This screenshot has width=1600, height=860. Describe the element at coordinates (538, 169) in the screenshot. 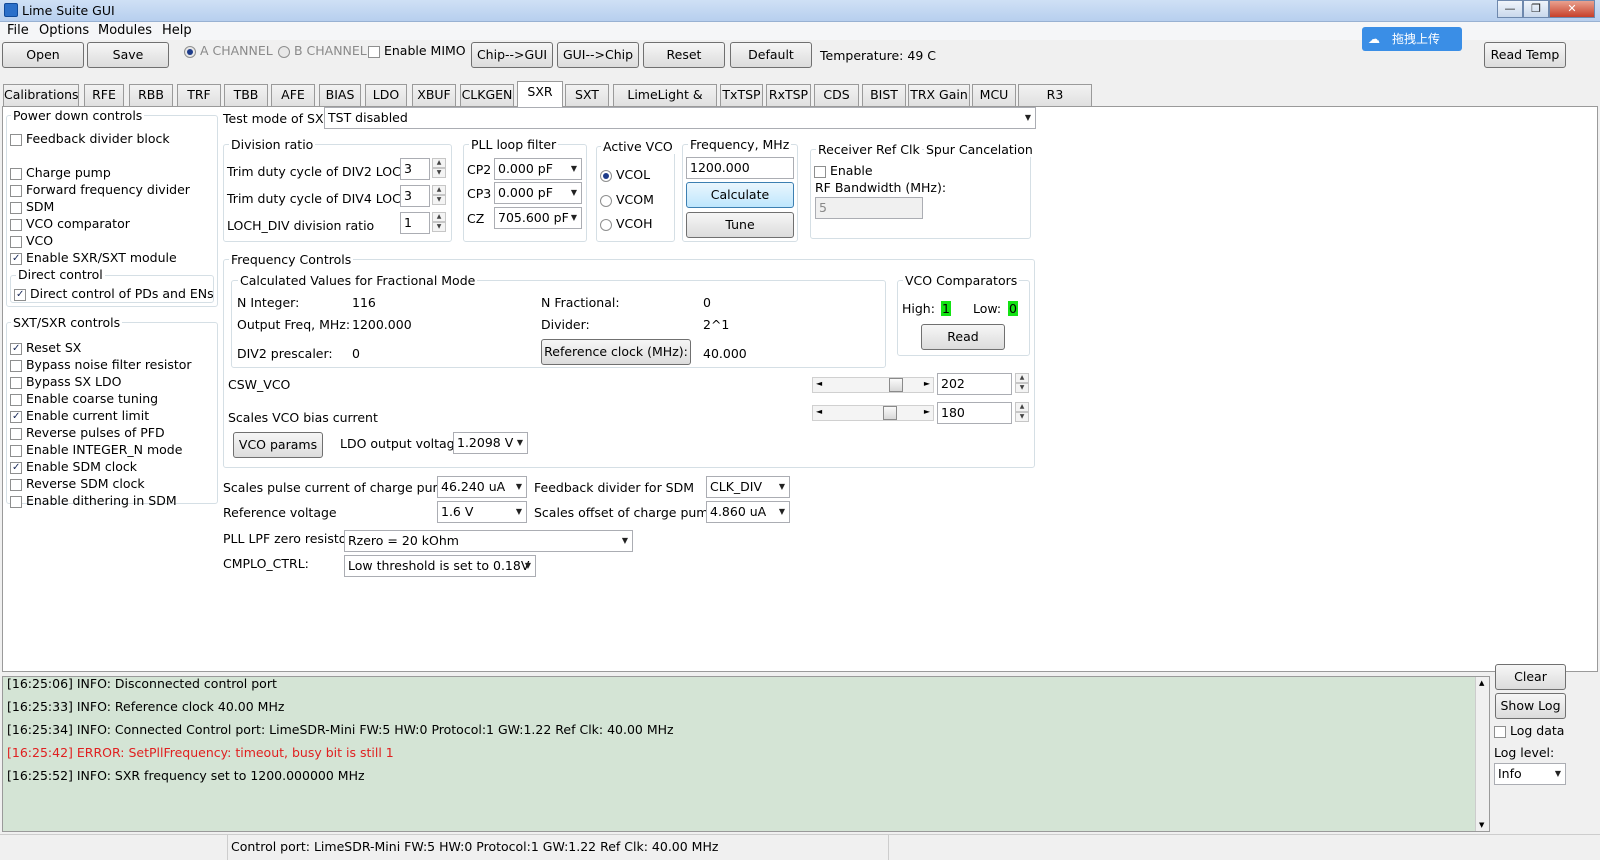

I see `cp2-select: 0.000 pF ▼` at that location.